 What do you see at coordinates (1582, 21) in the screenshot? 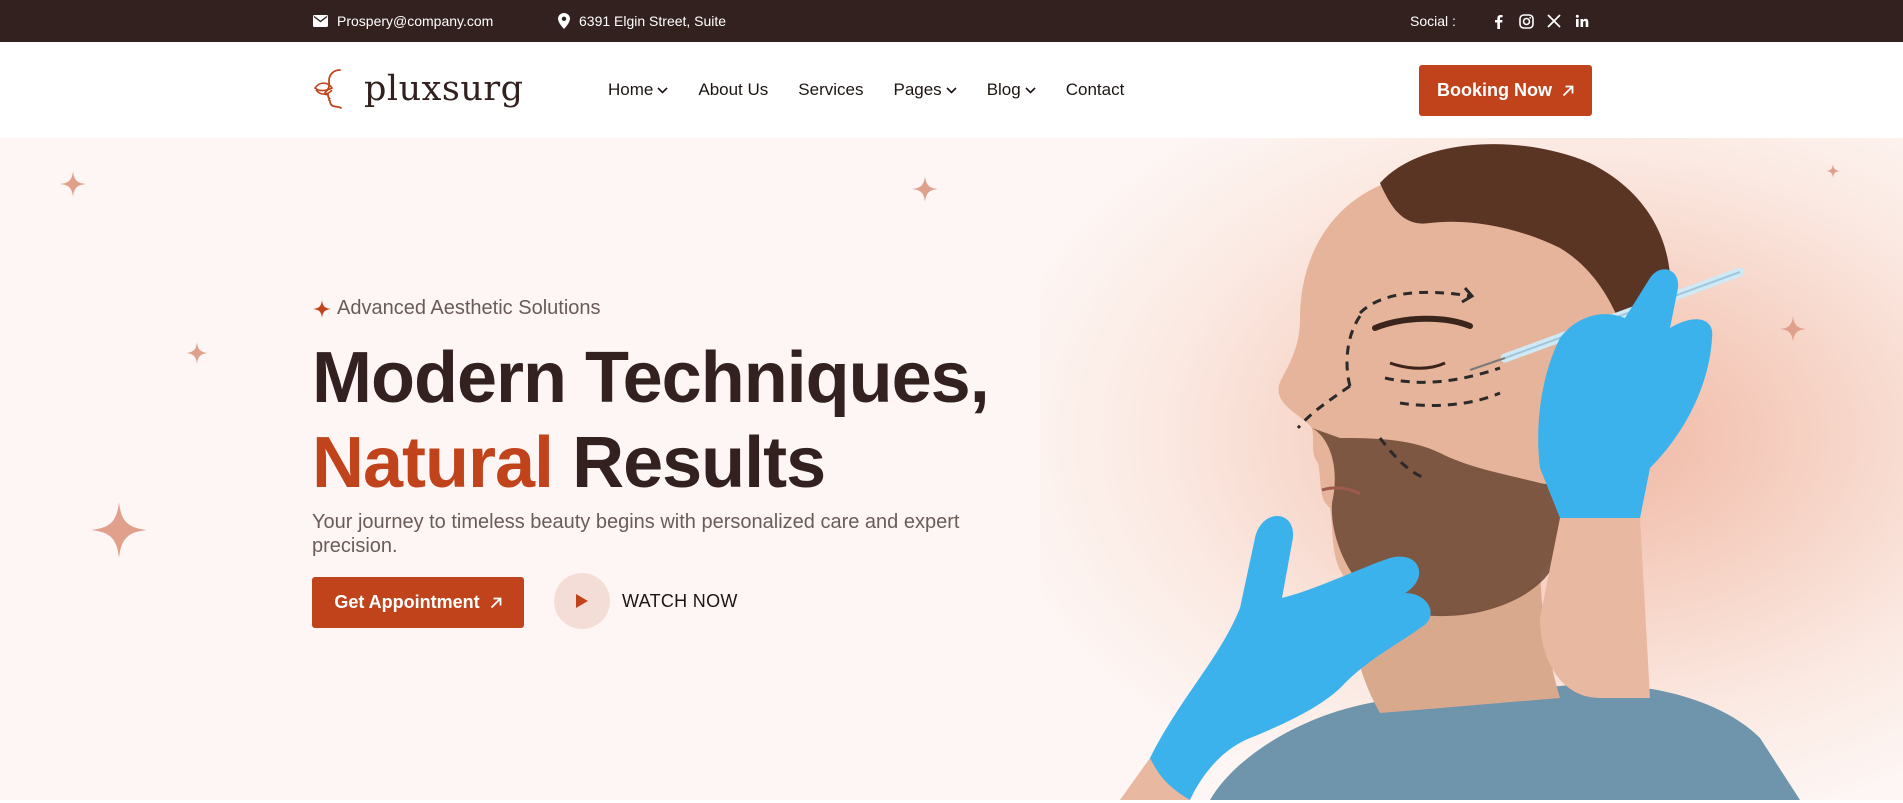
I see `linkedin-icon` at bounding box center [1582, 21].